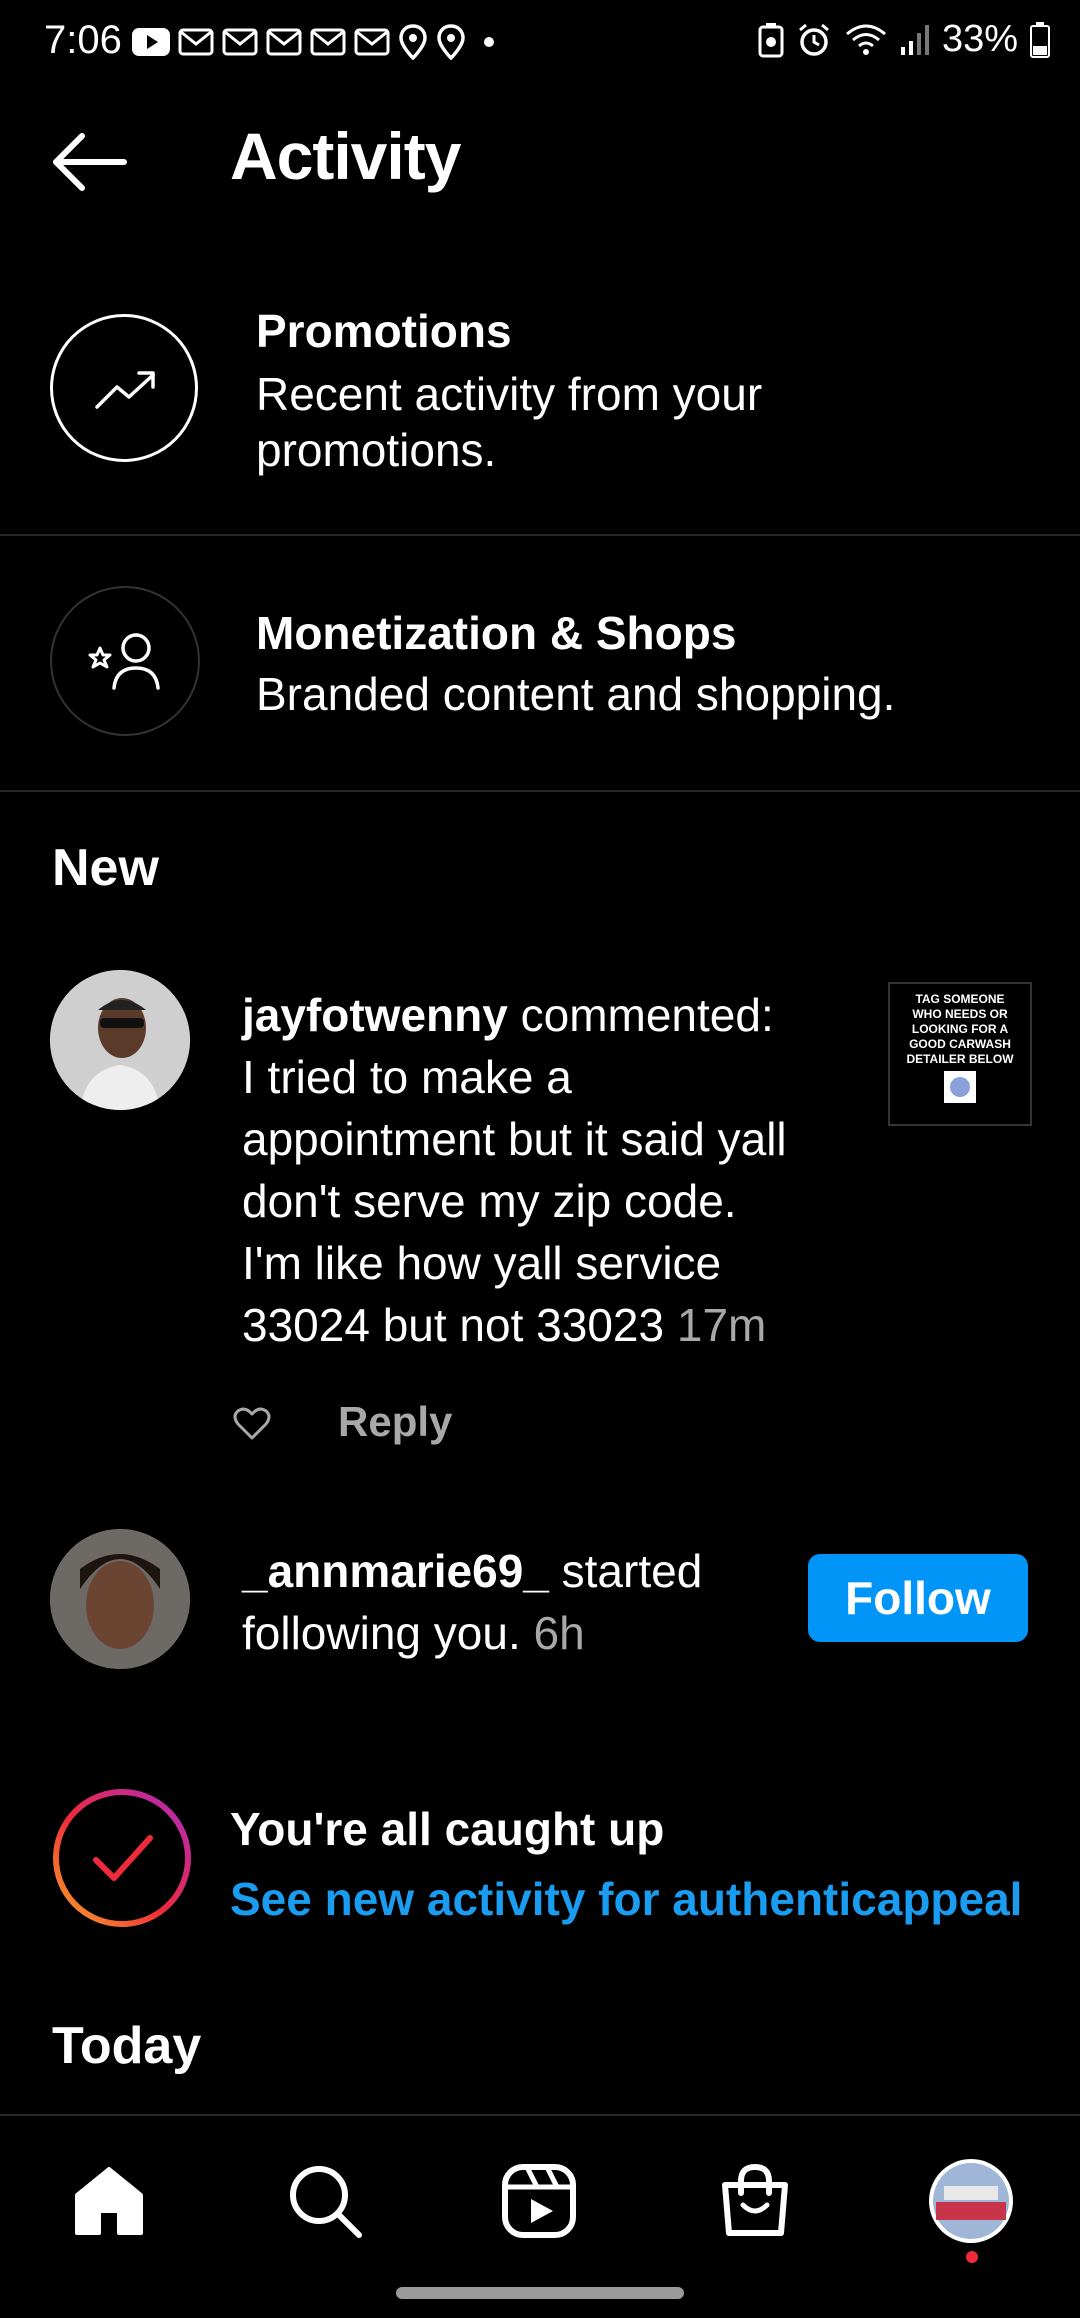 Image resolution: width=1080 pixels, height=2318 pixels. I want to click on monetization-icon-circle, so click(125, 661).